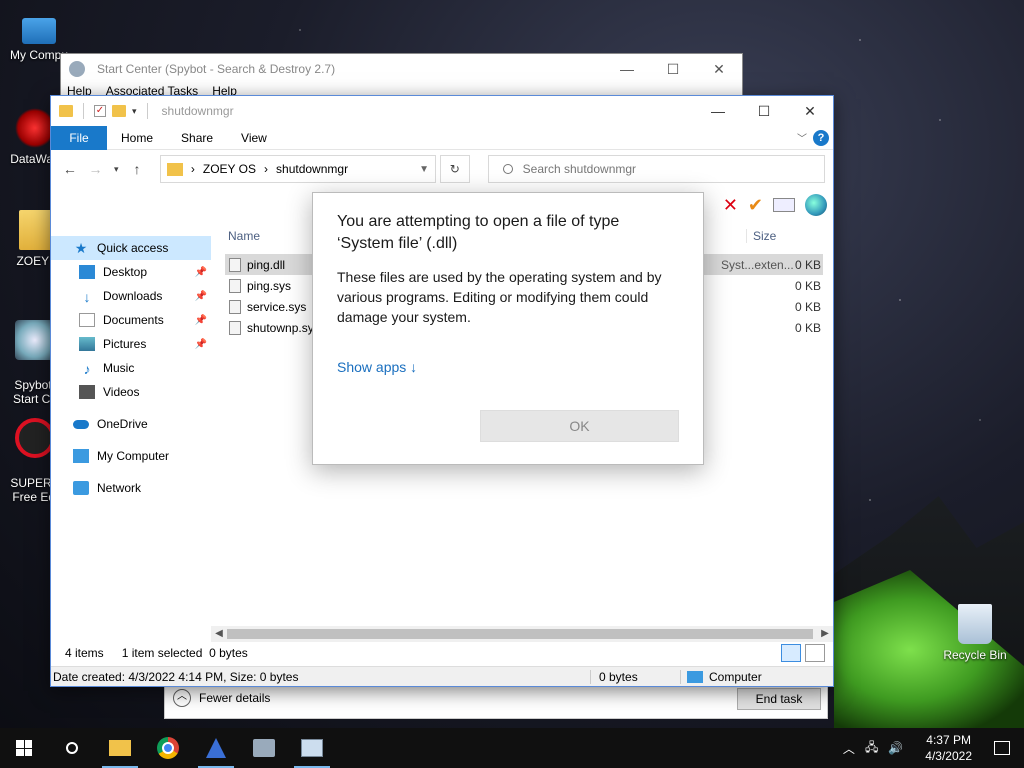 The width and height of the screenshot is (1024, 768). What do you see at coordinates (162, 653) in the screenshot?
I see `selection-label: 1 item selected` at bounding box center [162, 653].